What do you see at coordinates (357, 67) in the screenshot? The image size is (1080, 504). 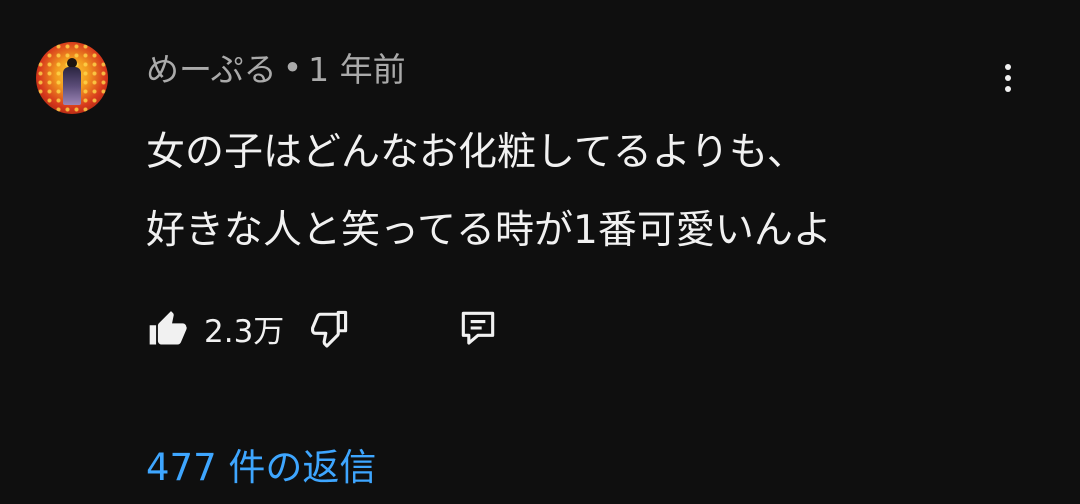 I see `comment-time: 1 年前` at bounding box center [357, 67].